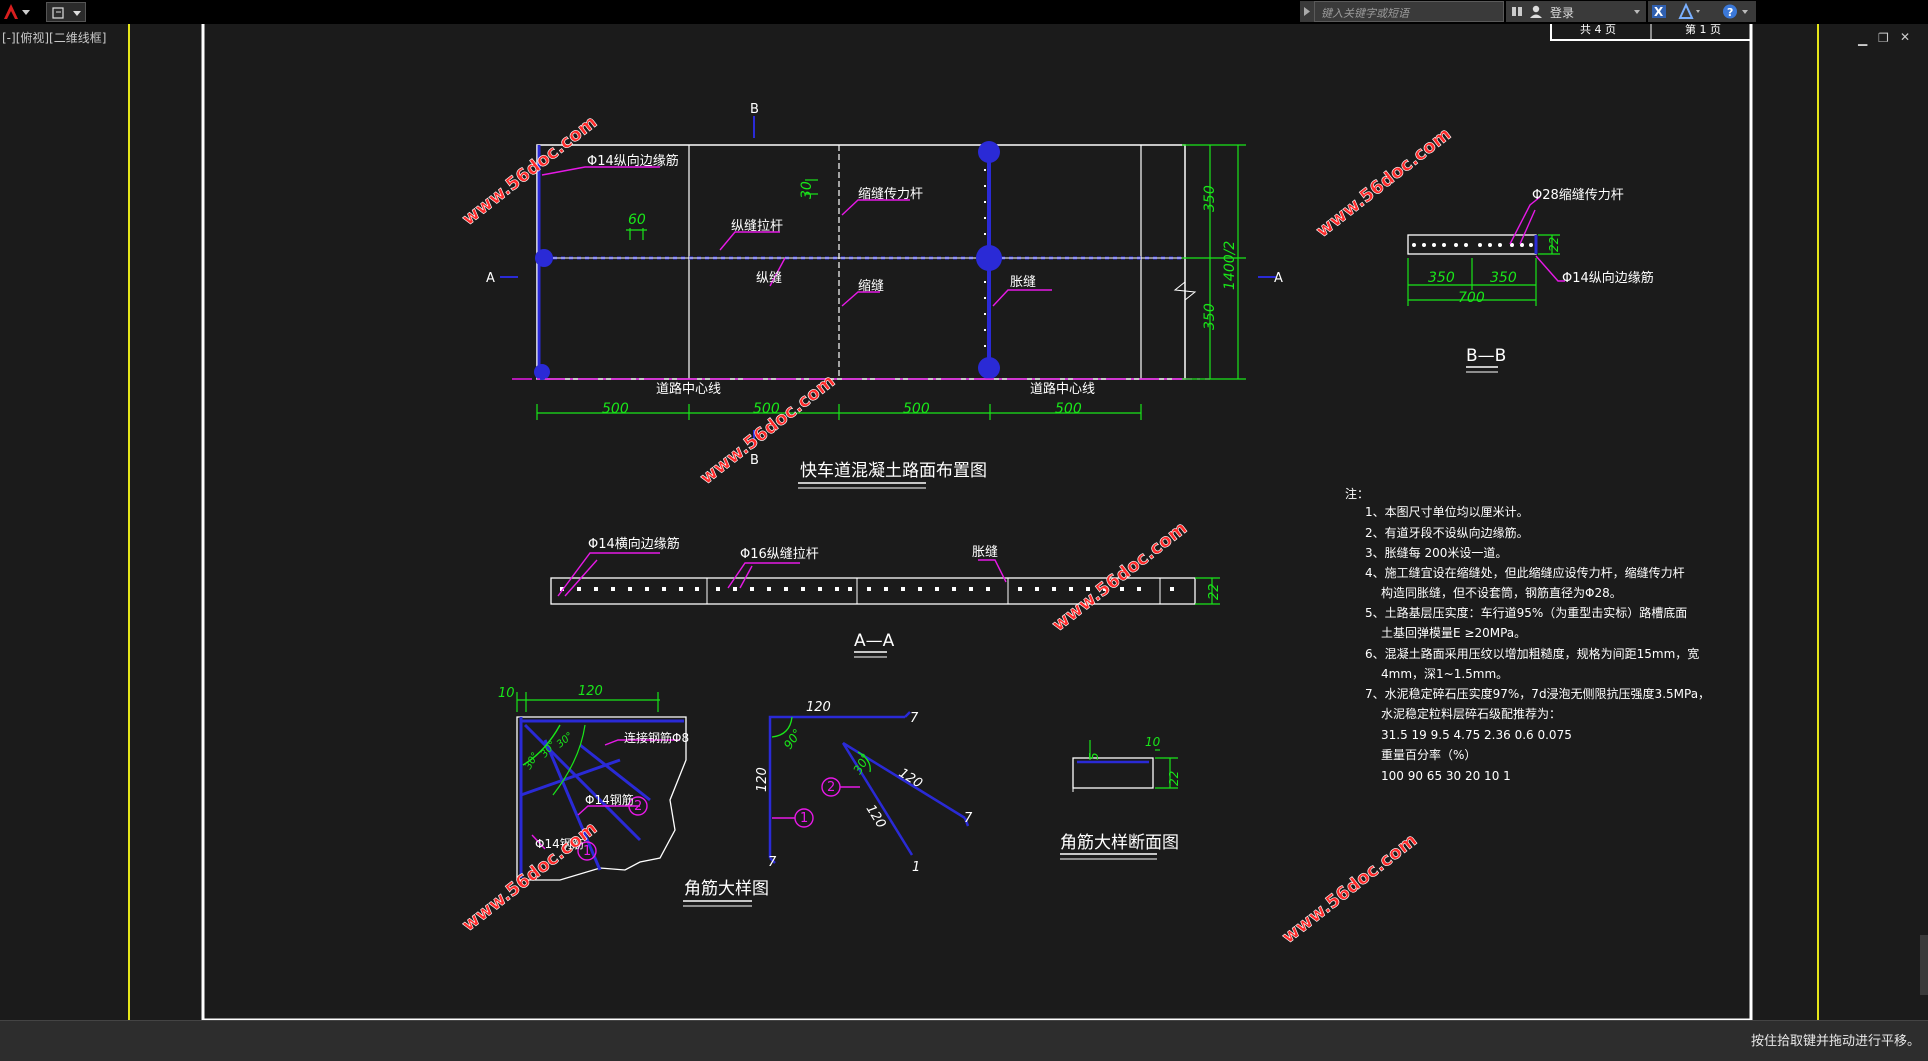 The width and height of the screenshot is (1928, 1061). I want to click on bb-title: B—B, so click(1486, 356).